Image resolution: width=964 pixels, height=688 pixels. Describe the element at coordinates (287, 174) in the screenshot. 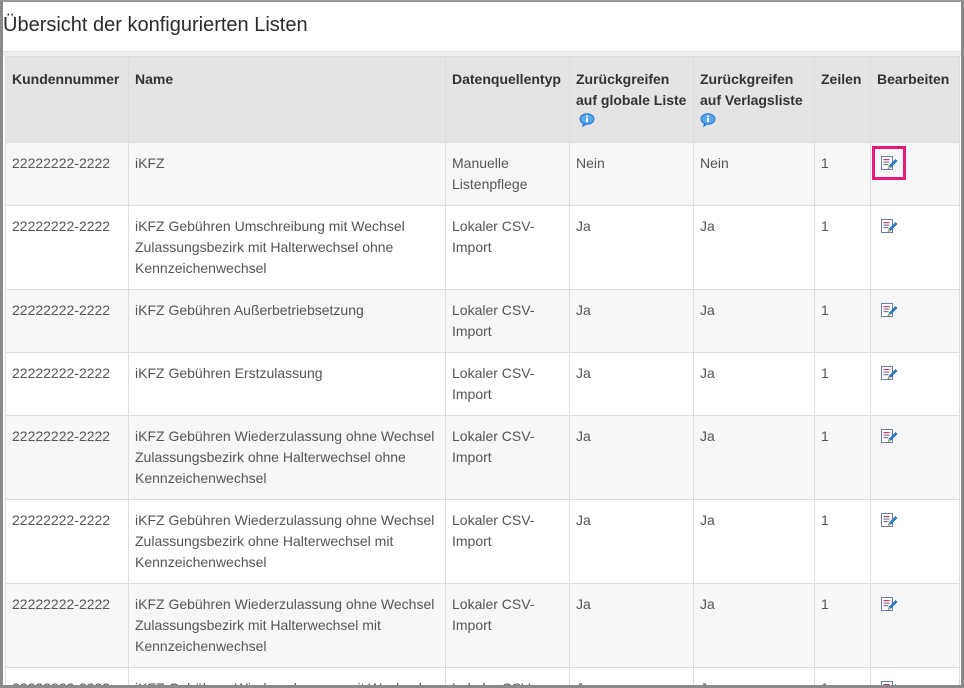

I see `cell-name: iKFZ` at that location.